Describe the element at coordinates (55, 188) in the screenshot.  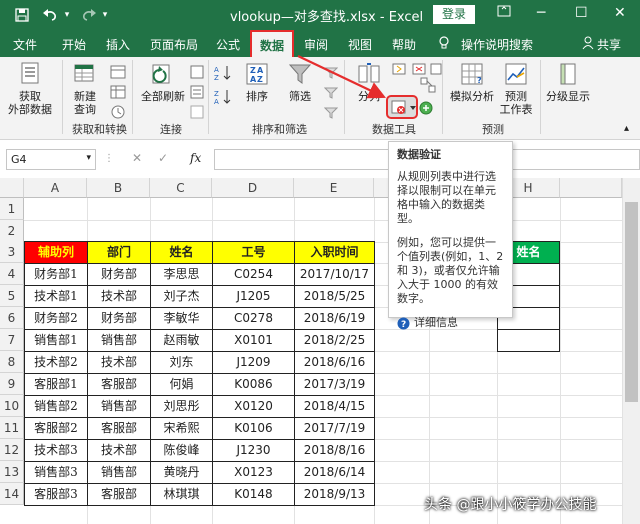
I see `column-header-a: A` at that location.